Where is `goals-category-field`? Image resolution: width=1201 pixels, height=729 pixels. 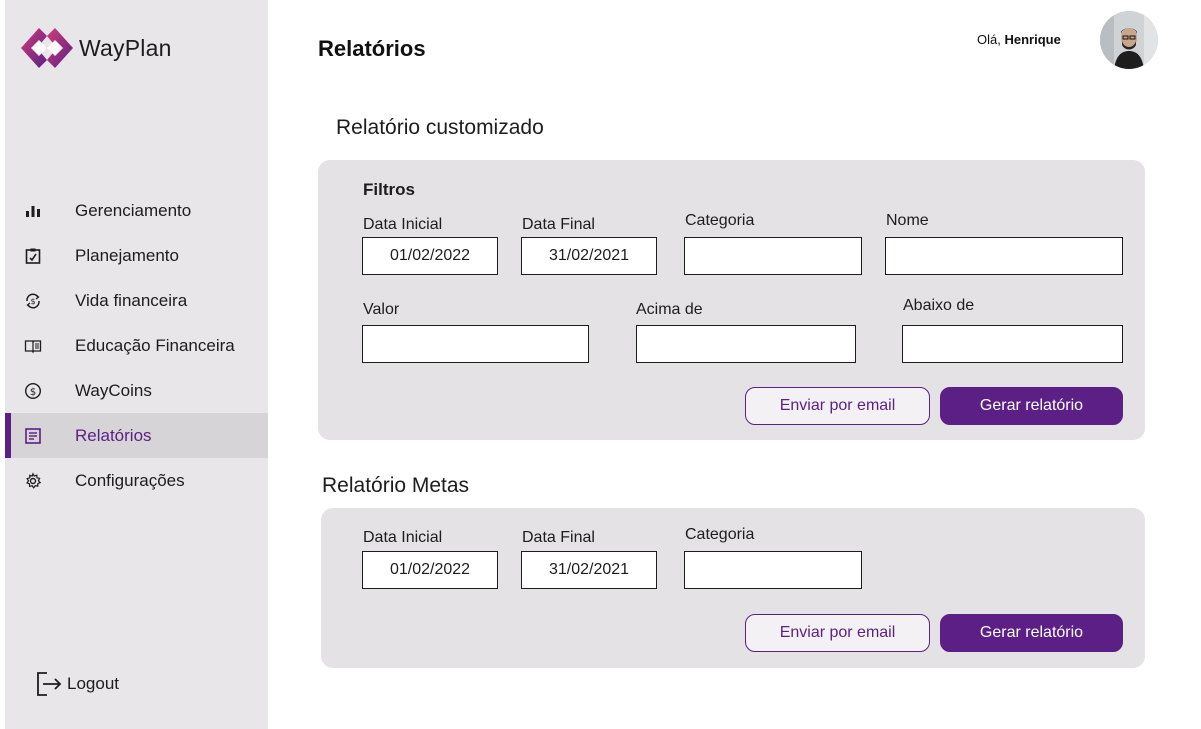
goals-category-field is located at coordinates (773, 570).